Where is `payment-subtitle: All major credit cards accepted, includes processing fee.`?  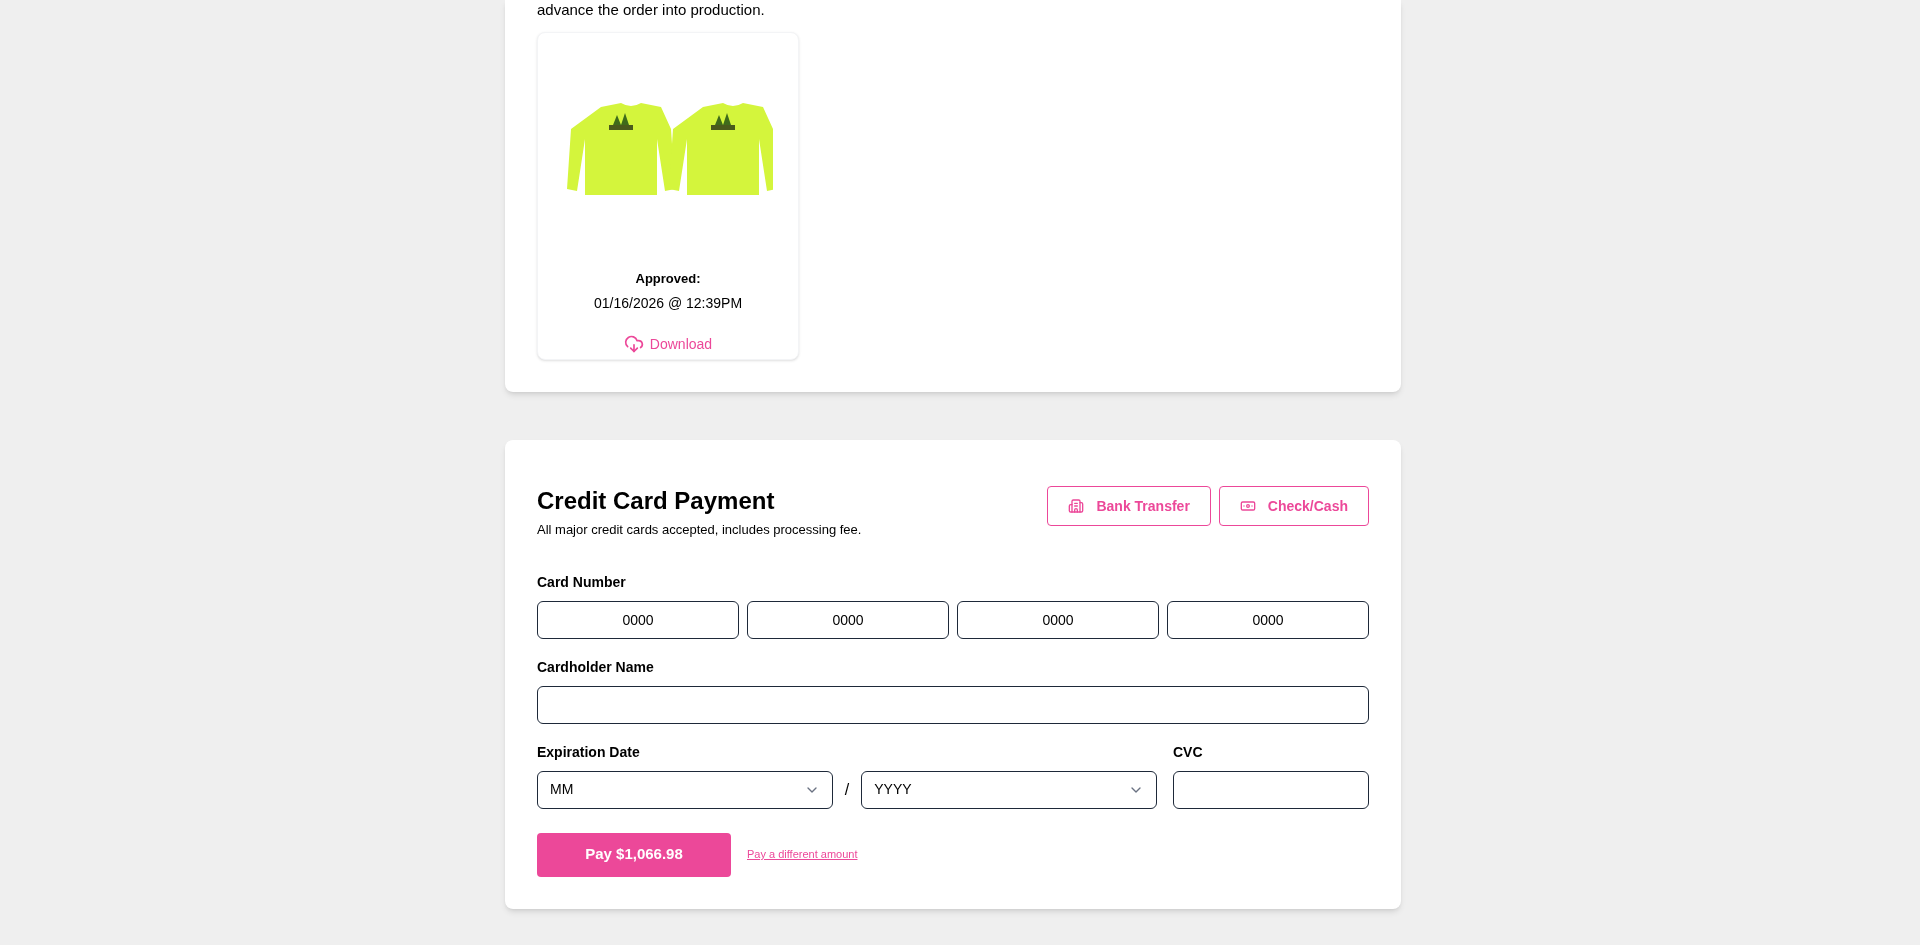
payment-subtitle: All major credit cards accepted, includes processing fee. is located at coordinates (699, 530).